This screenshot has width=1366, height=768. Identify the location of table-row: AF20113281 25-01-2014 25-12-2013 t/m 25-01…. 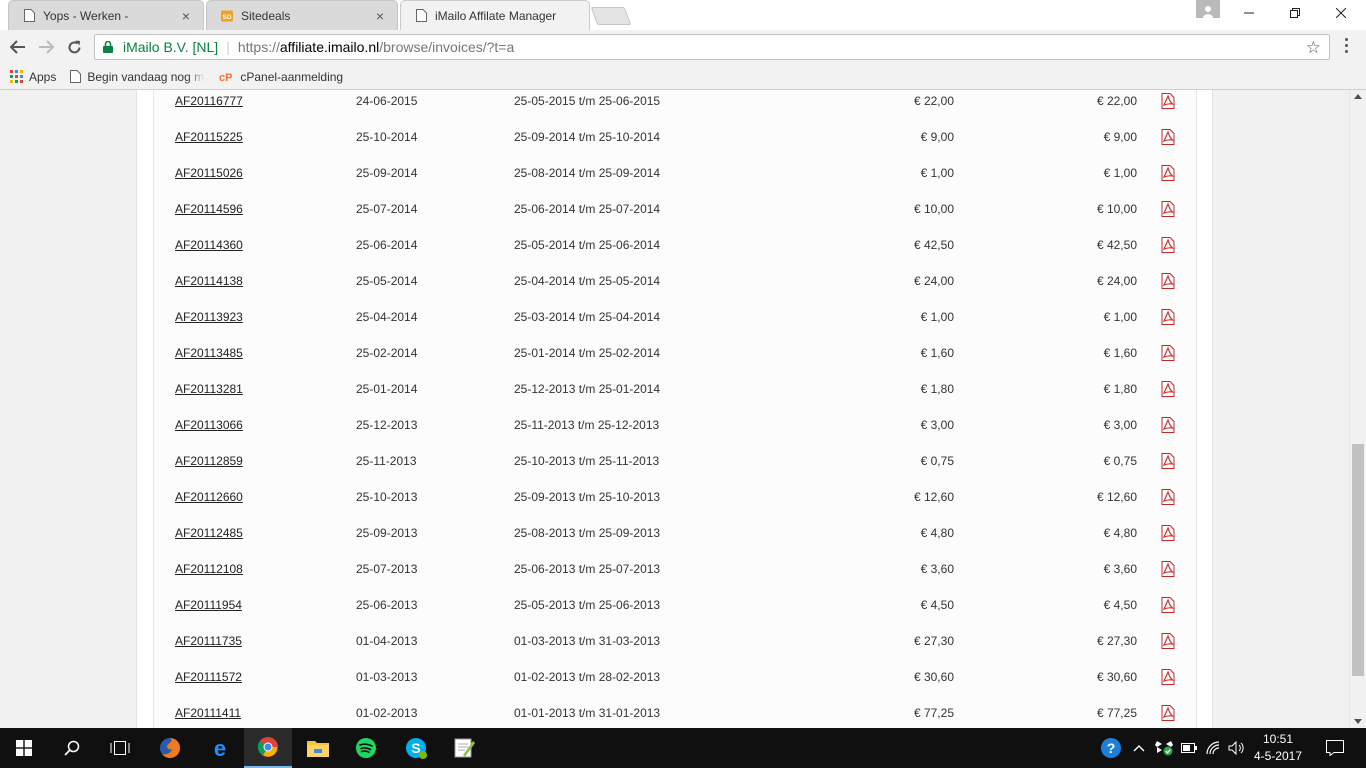
(676, 396).